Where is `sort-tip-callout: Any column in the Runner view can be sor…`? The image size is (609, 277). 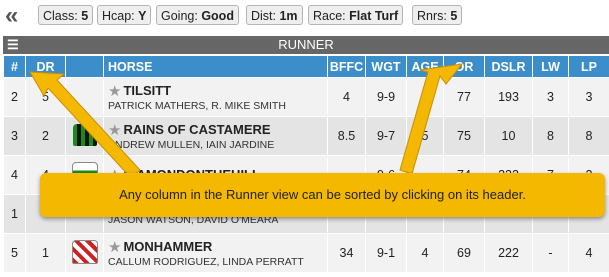 sort-tip-callout: Any column in the Runner view can be sor… is located at coordinates (322, 195).